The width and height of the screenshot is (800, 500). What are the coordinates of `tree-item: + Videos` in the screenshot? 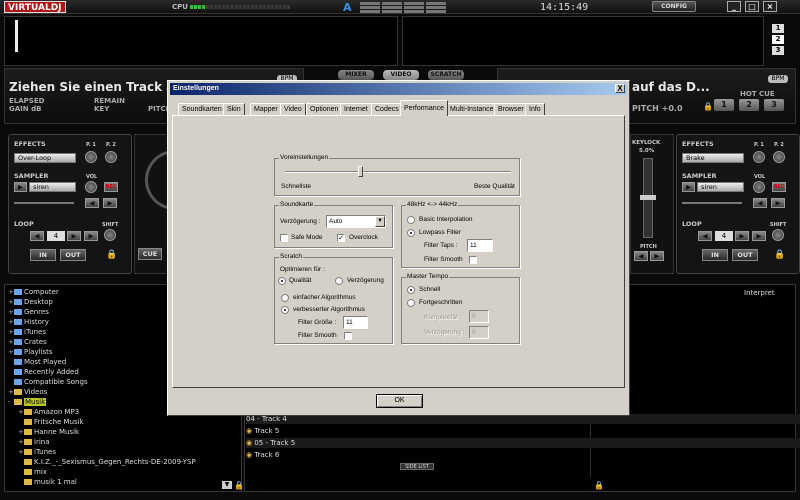 It's located at (27, 392).